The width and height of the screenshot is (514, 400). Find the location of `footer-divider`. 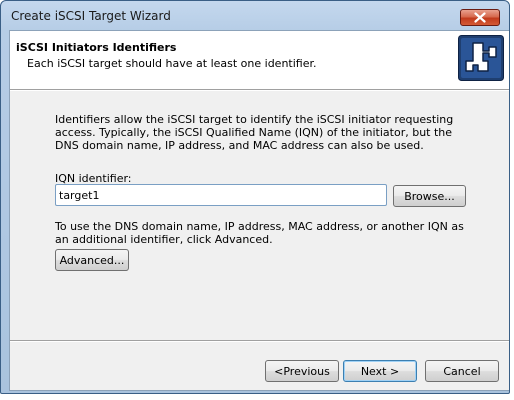

footer-divider is located at coordinates (259, 341).